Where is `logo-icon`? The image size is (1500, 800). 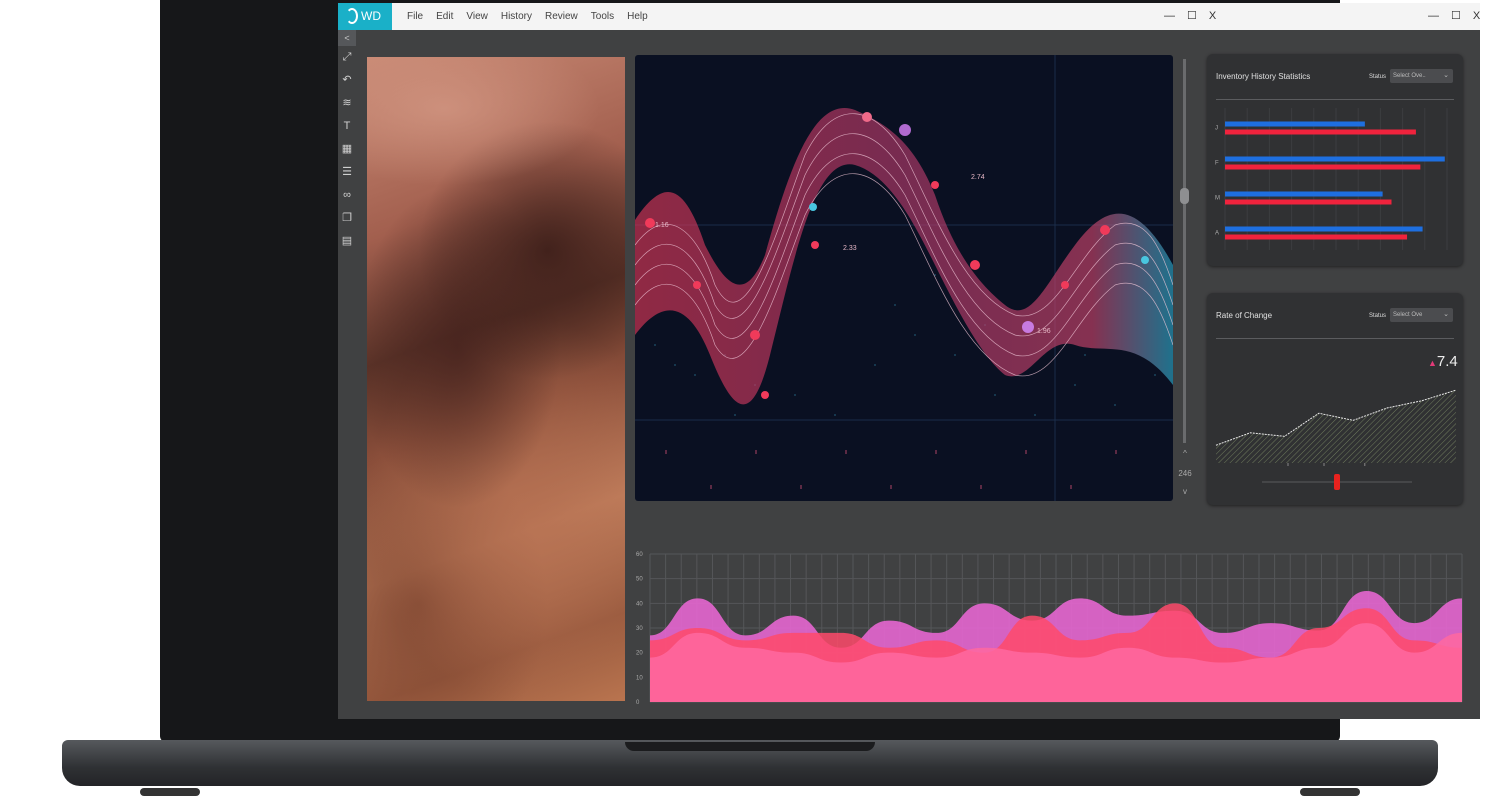
logo-icon is located at coordinates (352, 16).